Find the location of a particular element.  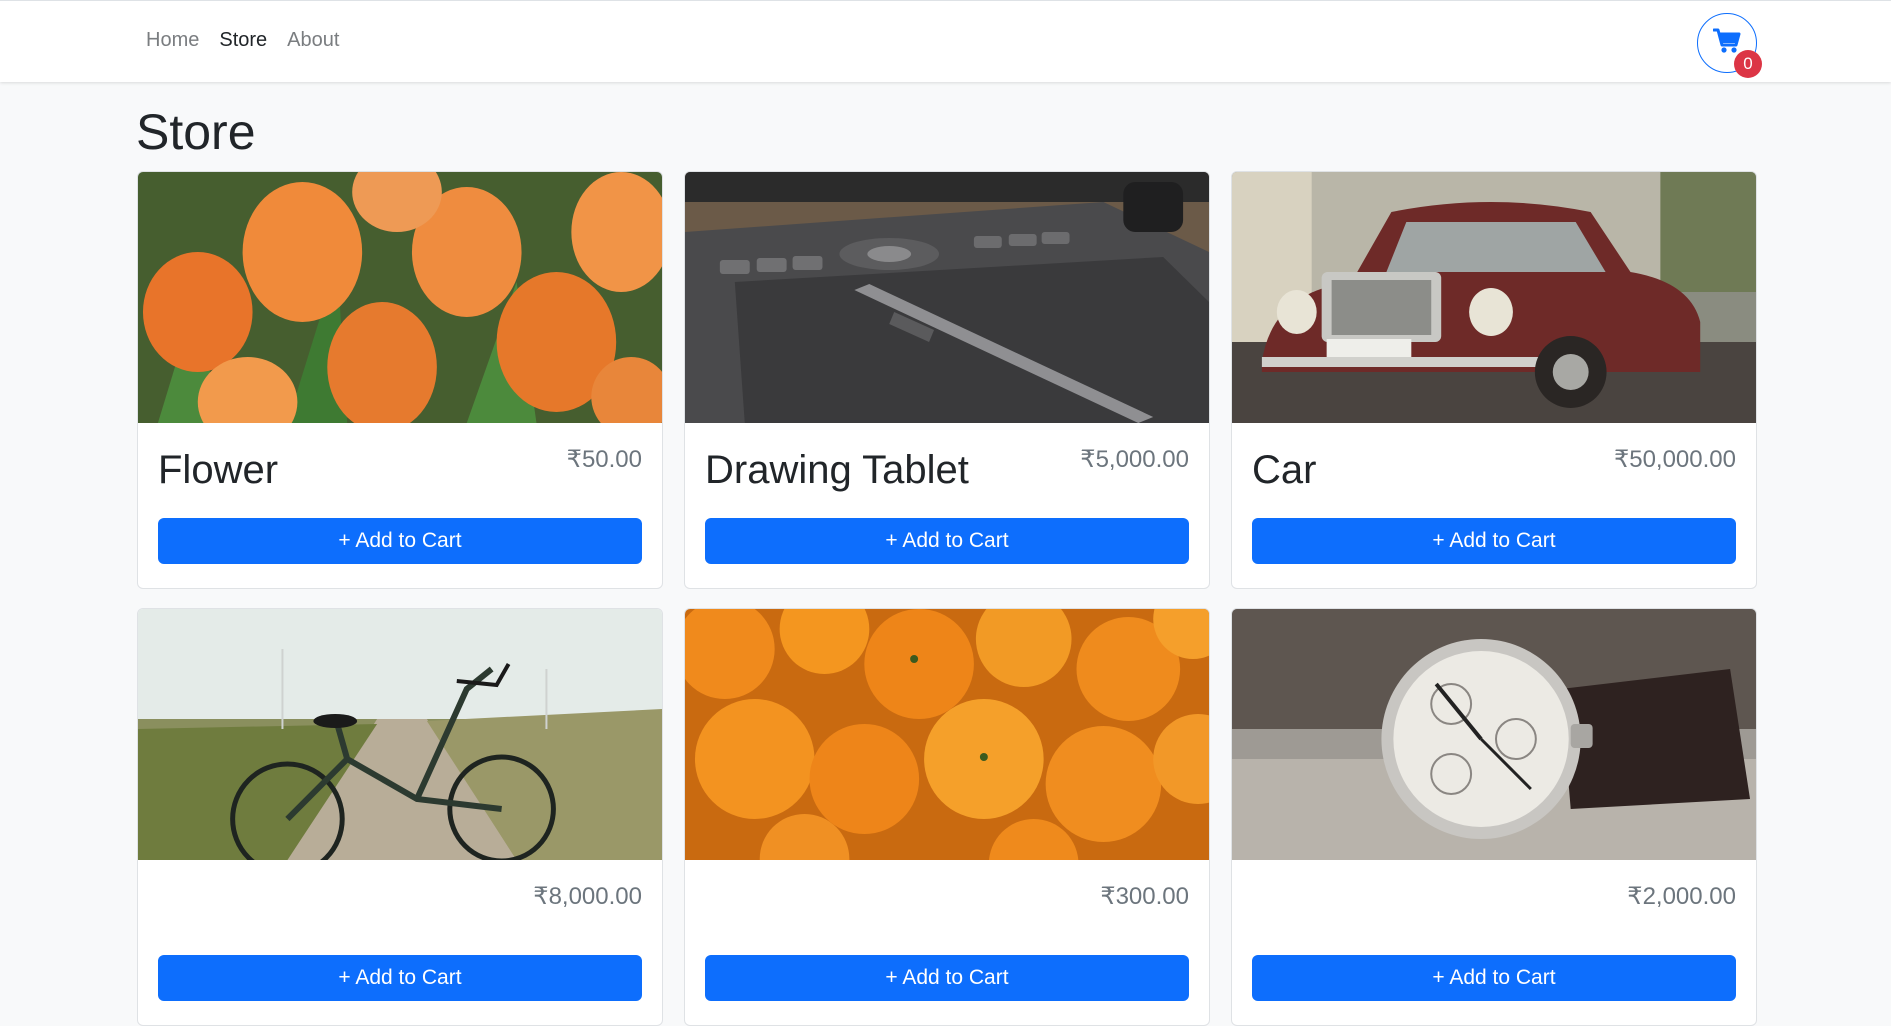

product-price: ₹300.00 is located at coordinates (1144, 896).